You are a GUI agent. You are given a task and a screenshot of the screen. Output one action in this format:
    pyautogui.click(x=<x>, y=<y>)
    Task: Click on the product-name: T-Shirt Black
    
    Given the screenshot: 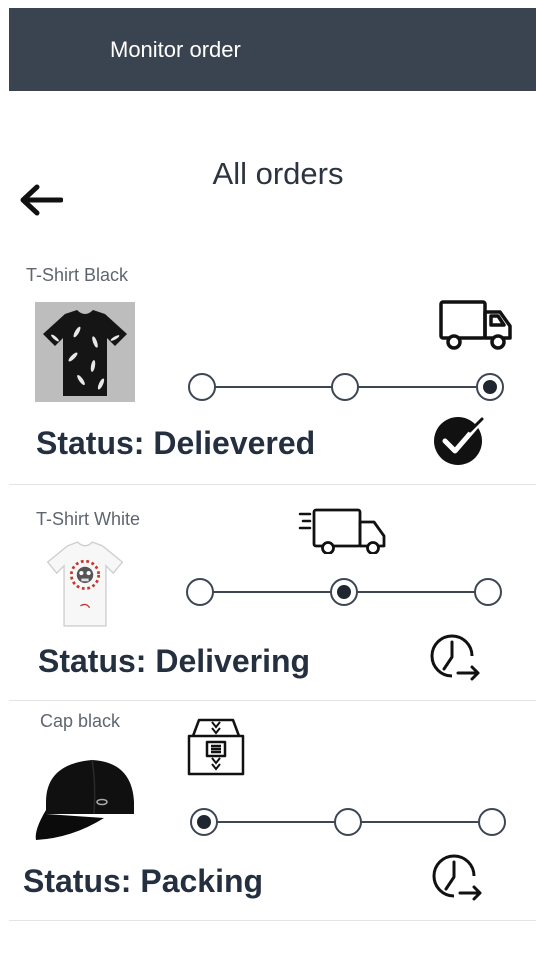 What is the action you would take?
    pyautogui.click(x=77, y=275)
    